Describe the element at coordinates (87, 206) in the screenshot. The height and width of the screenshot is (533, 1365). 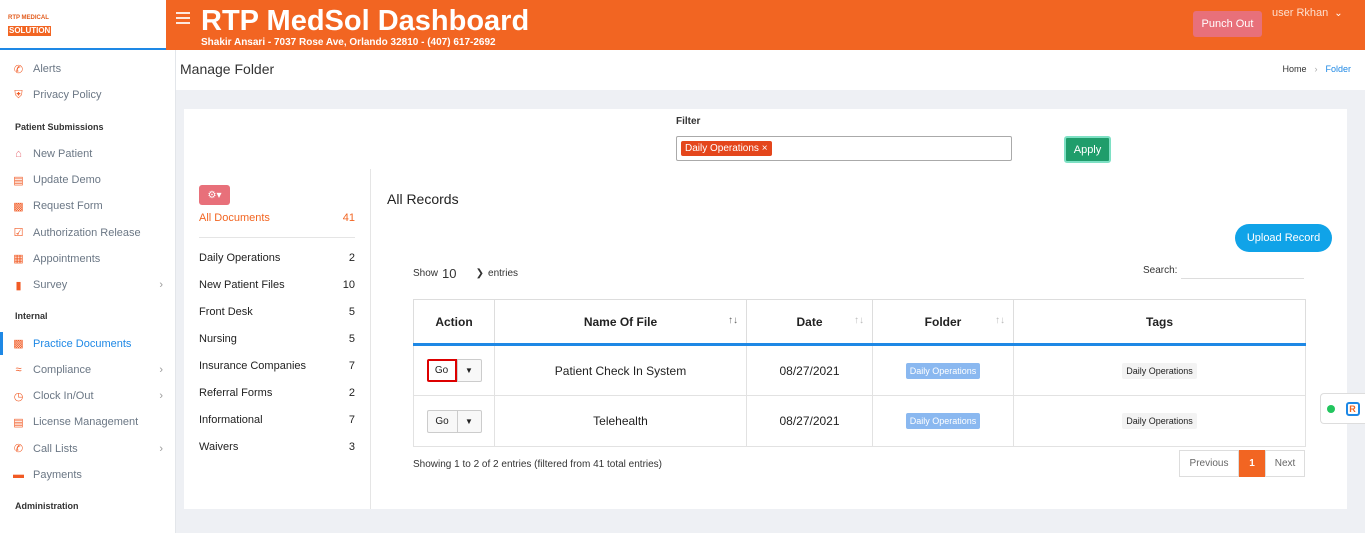
I see `sidebar-item-request-form: ▩ Request Form` at that location.